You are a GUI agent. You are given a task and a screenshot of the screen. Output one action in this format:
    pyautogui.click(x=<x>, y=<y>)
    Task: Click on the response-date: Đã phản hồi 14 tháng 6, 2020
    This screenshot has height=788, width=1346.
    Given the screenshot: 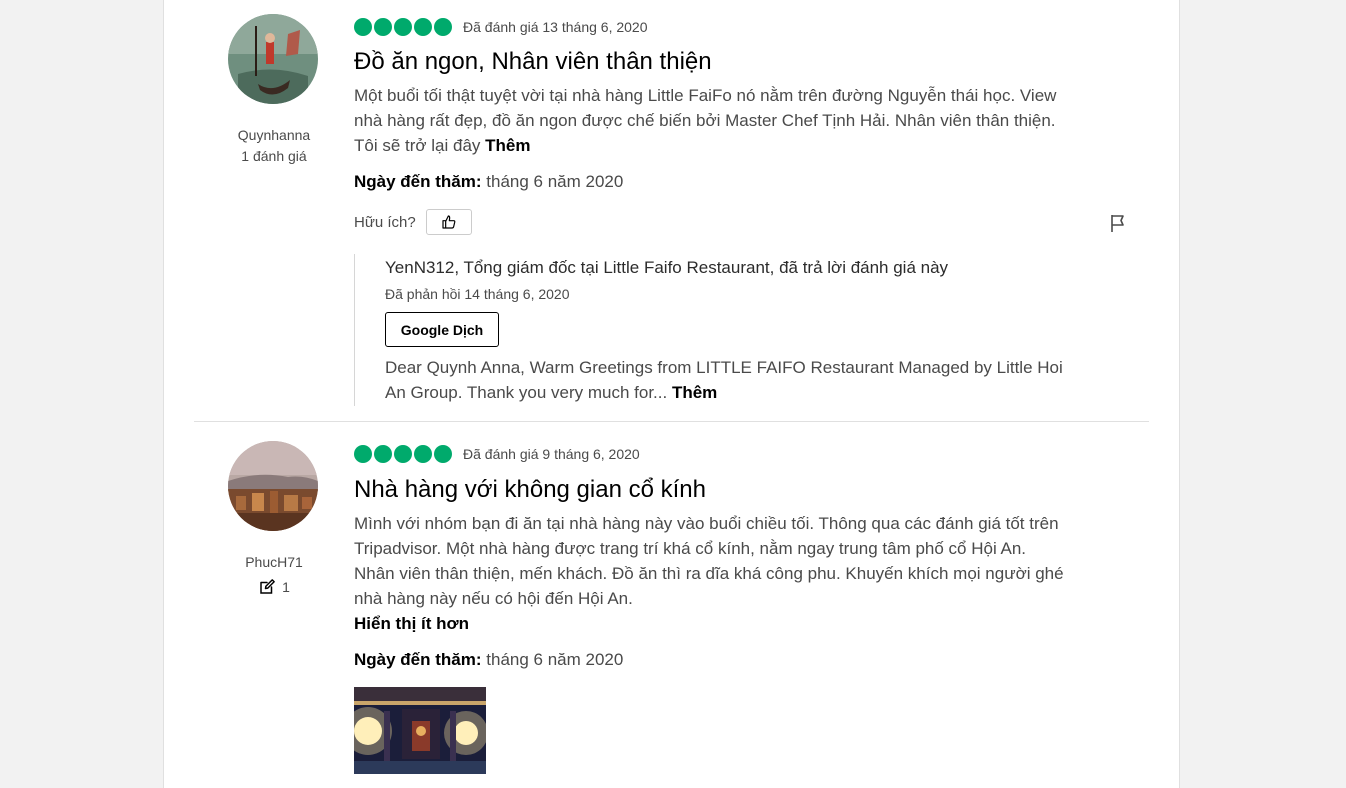 What is the action you would take?
    pyautogui.click(x=477, y=294)
    